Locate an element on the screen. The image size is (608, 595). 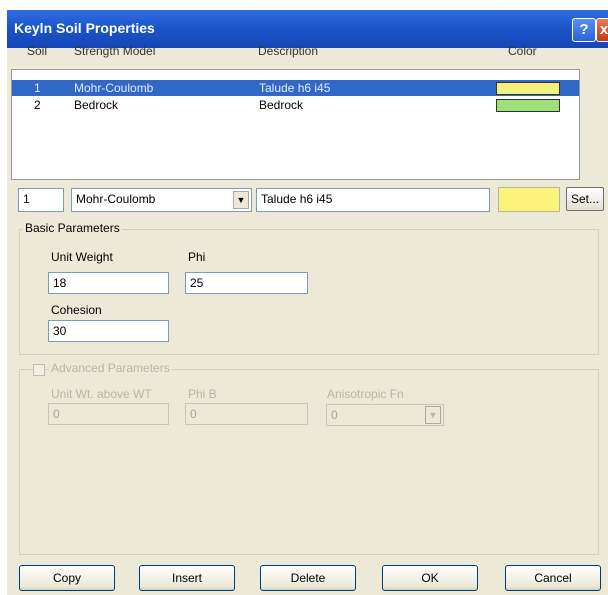
insert-button: Insert is located at coordinates (187, 578).